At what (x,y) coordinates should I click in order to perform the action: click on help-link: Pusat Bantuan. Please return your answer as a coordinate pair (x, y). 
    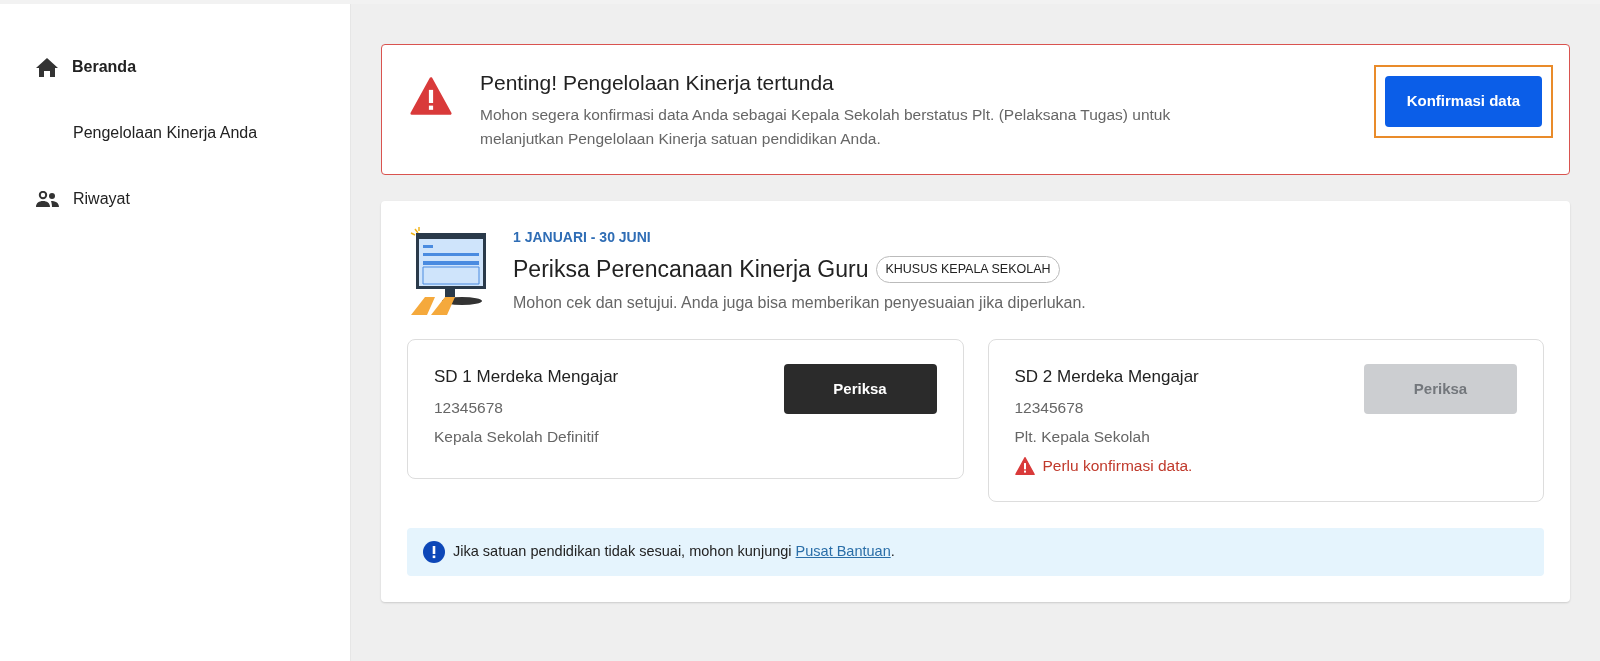
    Looking at the image, I should click on (843, 551).